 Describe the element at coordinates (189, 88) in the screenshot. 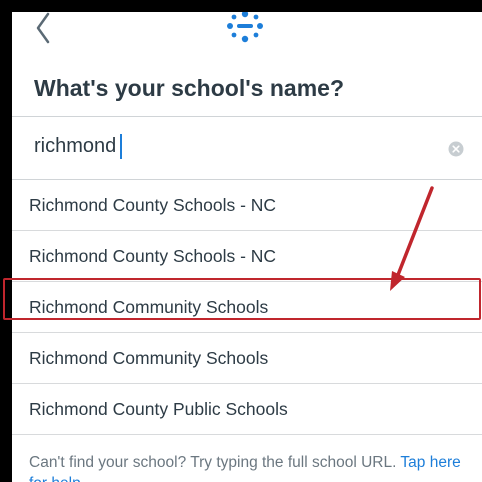

I see `page-title: What's your school's name?` at that location.